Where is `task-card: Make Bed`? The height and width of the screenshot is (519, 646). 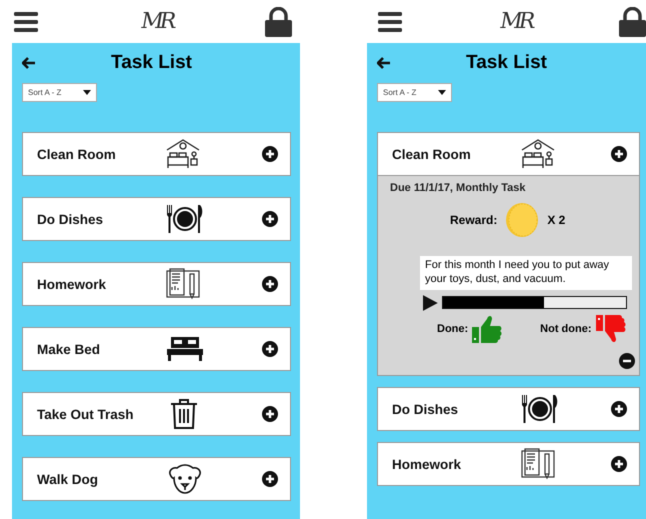 task-card: Make Bed is located at coordinates (156, 349).